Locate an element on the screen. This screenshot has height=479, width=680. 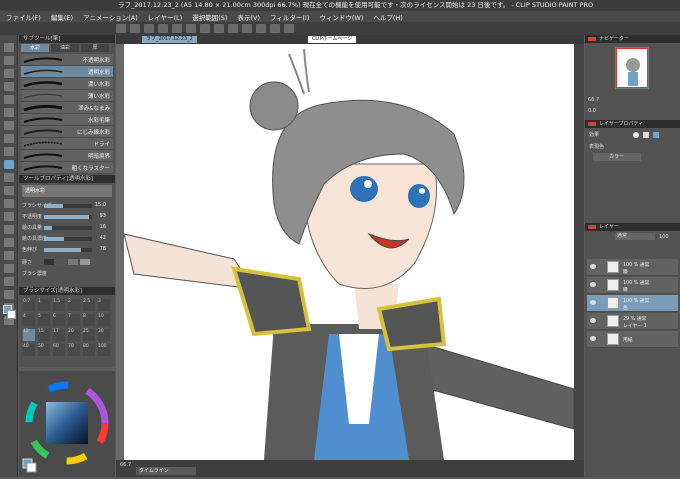
save-button is located at coordinates (149, 28).